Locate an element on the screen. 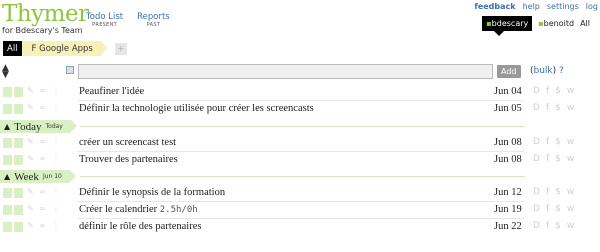 The height and width of the screenshot is (252, 600). settings-link: settings is located at coordinates (563, 6).